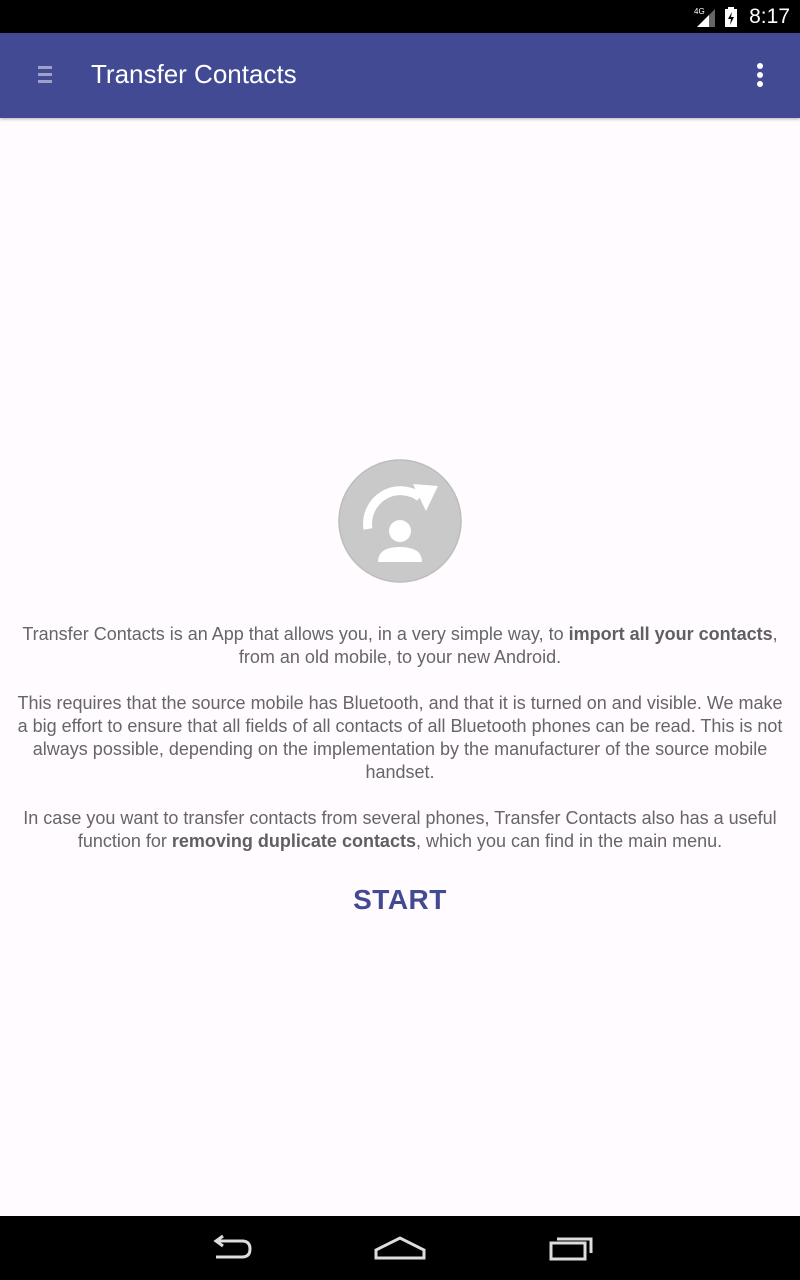 The width and height of the screenshot is (800, 1280). What do you see at coordinates (400, 900) in the screenshot?
I see `start-button: START` at bounding box center [400, 900].